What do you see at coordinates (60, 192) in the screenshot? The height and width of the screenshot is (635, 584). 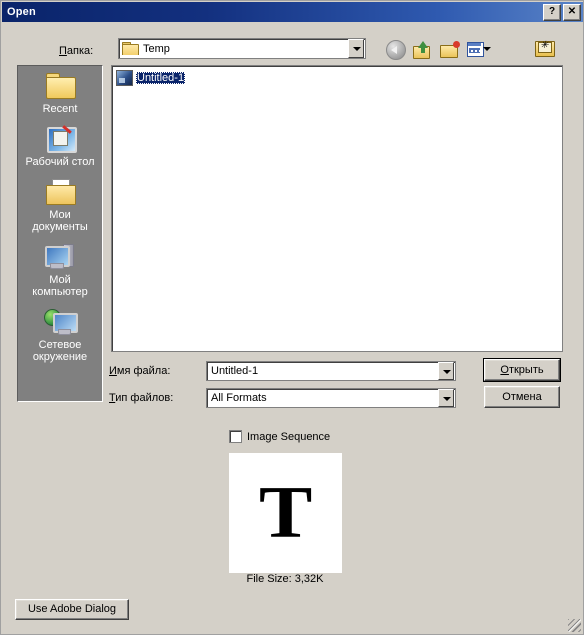 I see `my-documents-icon` at bounding box center [60, 192].